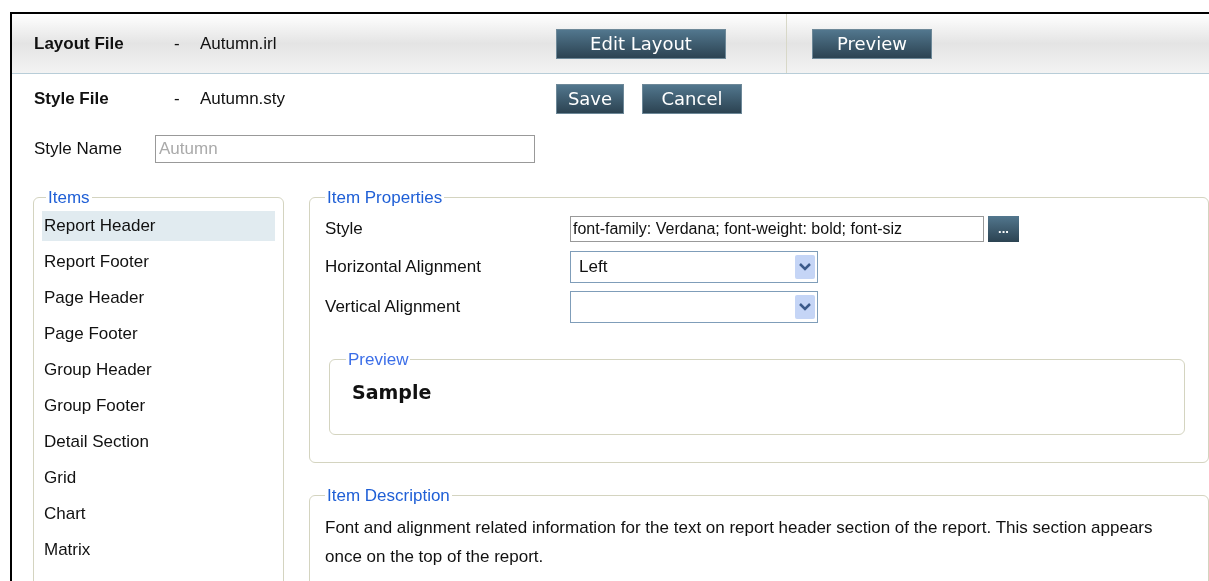  I want to click on preview-button: Preview, so click(872, 43).